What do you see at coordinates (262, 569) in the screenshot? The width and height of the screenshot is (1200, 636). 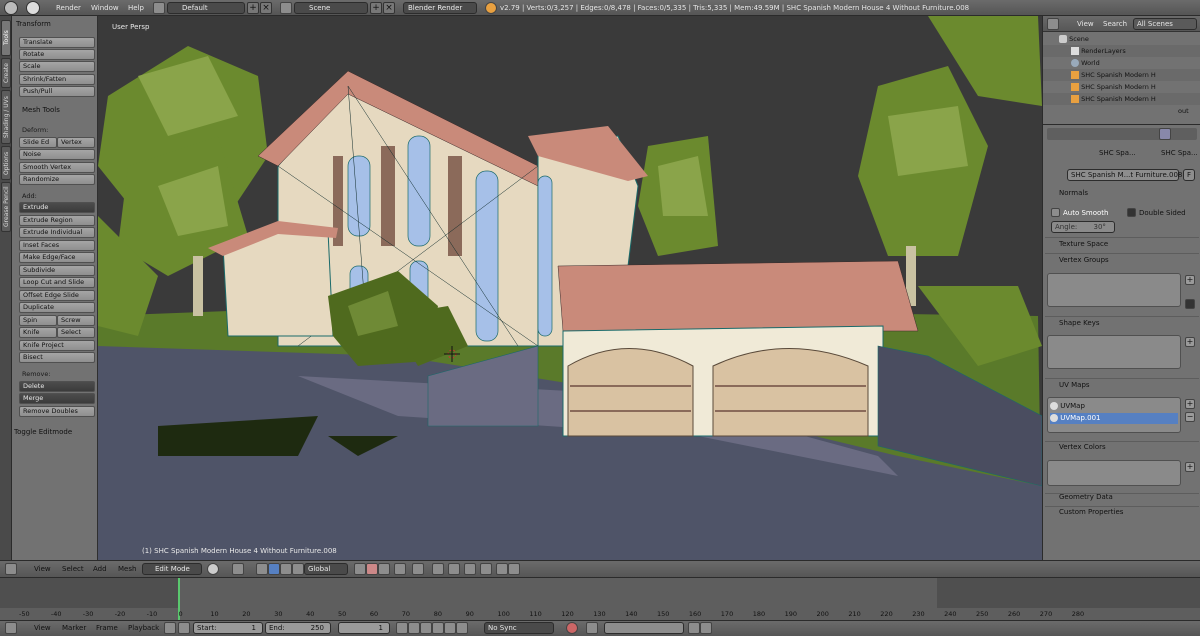 I see `manipulator-icon` at bounding box center [262, 569].